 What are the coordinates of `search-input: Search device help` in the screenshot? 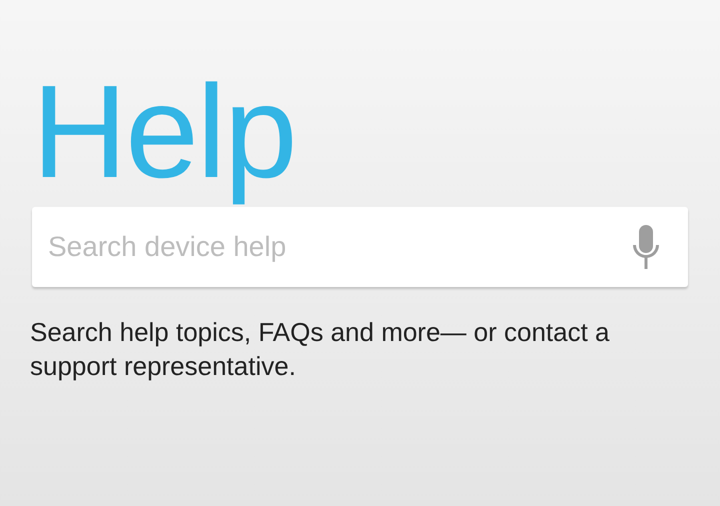 It's located at (338, 247).